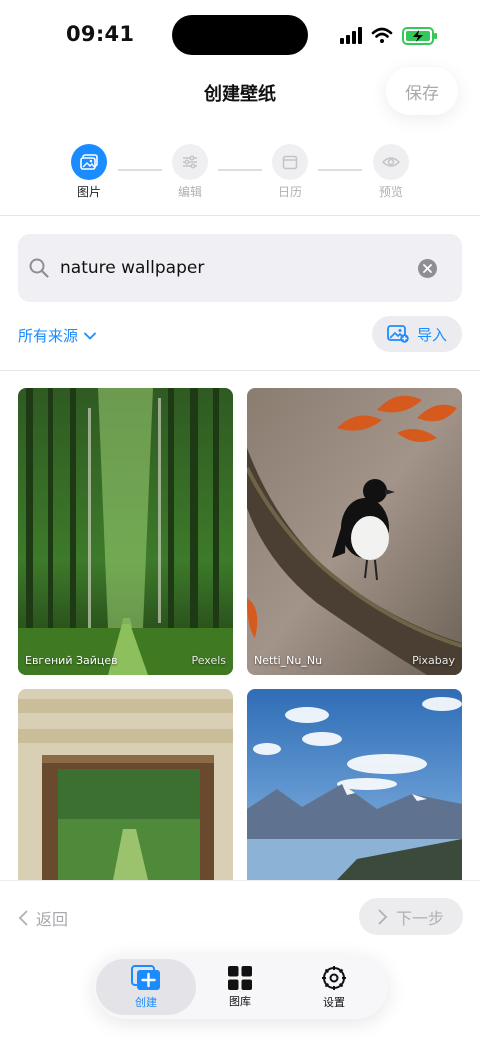  I want to click on doorway-photo, so click(125, 784).